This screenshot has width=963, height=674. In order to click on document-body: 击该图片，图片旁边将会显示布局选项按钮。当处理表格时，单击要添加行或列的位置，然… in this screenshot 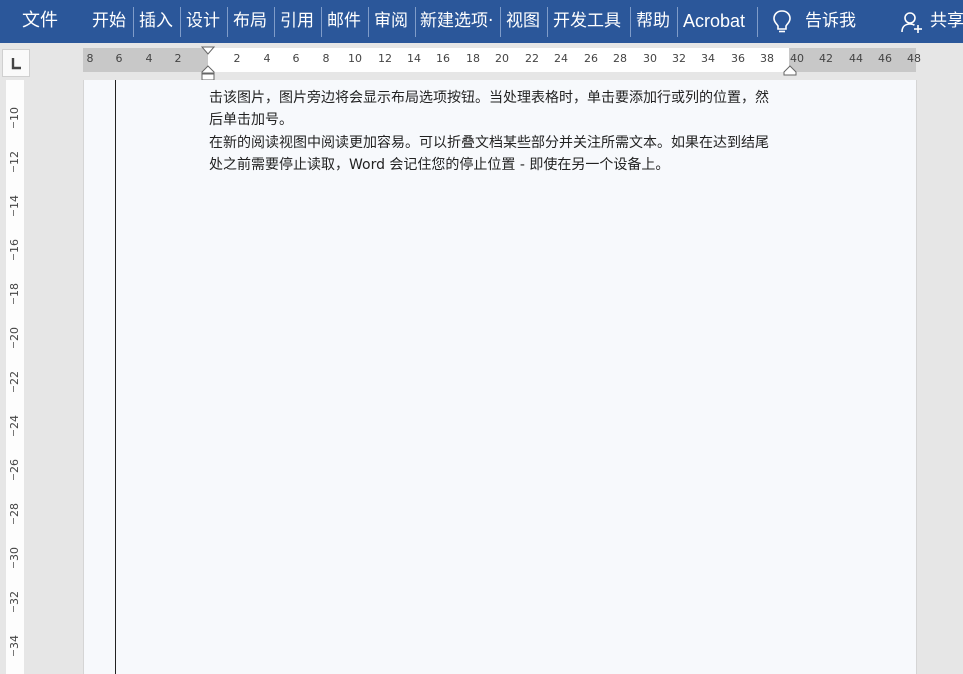, I will do `click(504, 131)`.